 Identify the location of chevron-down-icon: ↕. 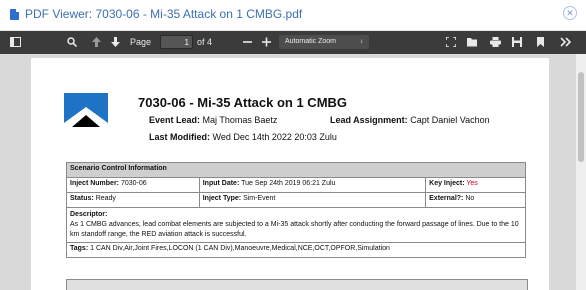
(361, 42).